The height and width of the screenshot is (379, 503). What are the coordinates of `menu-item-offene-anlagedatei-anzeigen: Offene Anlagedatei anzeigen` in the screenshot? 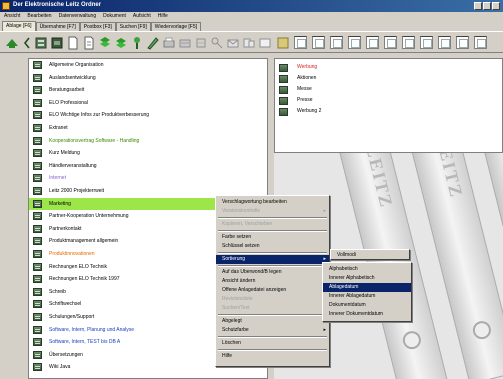 It's located at (272, 290).